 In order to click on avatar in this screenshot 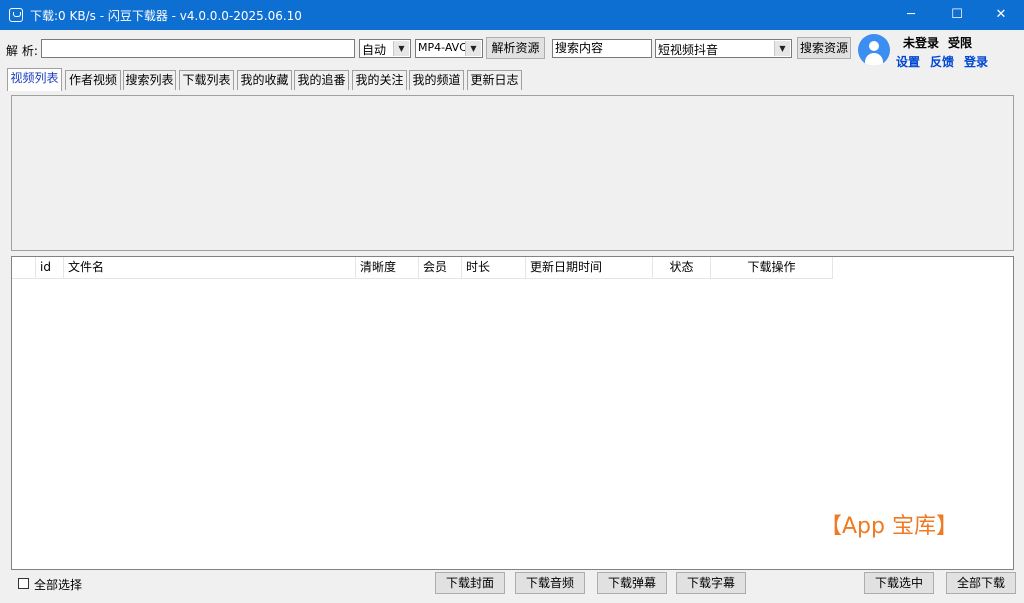, I will do `click(874, 50)`.